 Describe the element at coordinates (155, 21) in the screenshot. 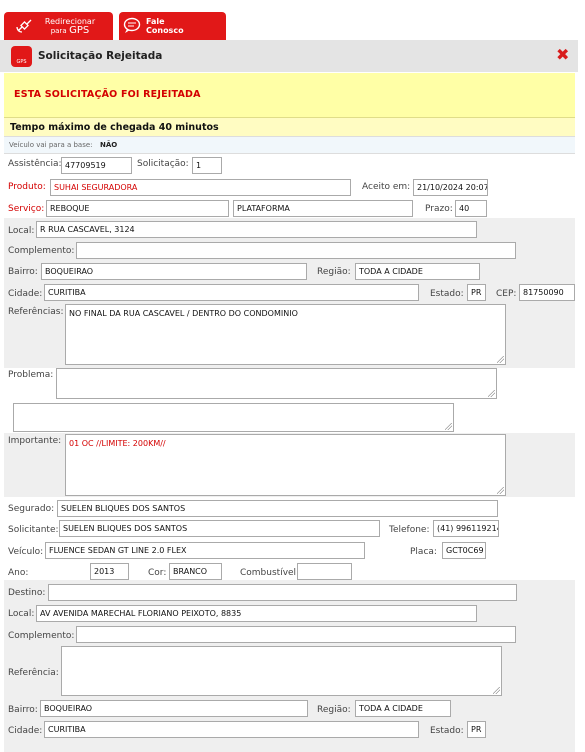

I see `chat-tab-line1: Fale` at that location.